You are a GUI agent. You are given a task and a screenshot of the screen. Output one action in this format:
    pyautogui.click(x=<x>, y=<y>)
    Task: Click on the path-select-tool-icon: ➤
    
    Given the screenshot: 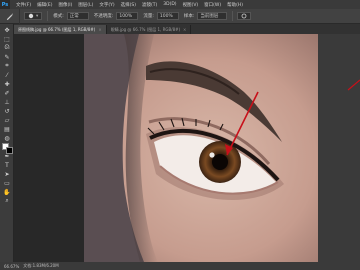 What is the action you would take?
    pyautogui.click(x=7, y=174)
    